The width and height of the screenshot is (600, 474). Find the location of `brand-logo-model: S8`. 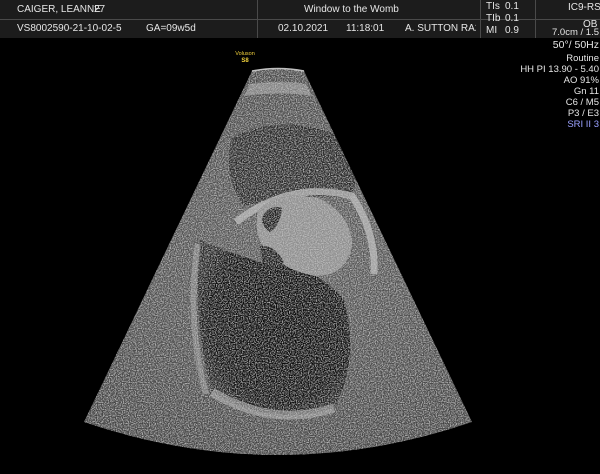

brand-logo-model: S8 is located at coordinates (245, 60).